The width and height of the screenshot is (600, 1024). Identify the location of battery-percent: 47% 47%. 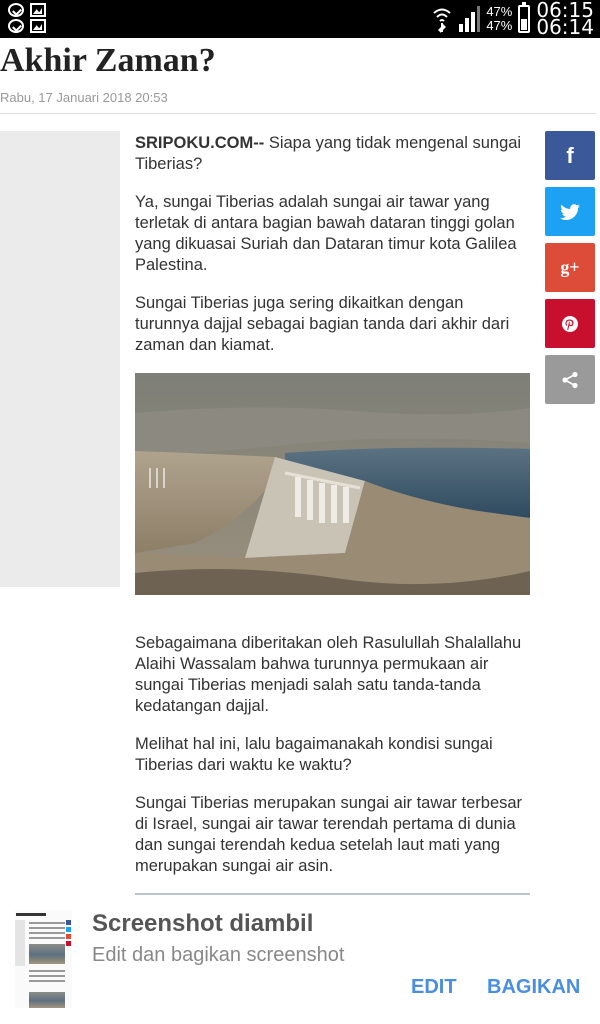
(499, 18).